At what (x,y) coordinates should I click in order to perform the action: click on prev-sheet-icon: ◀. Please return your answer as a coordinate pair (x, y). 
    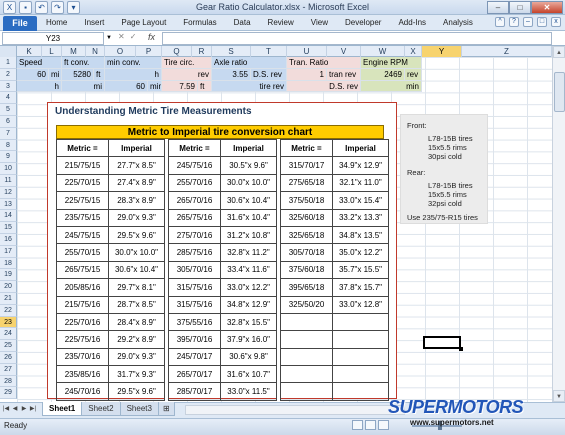
    Looking at the image, I should click on (15, 409).